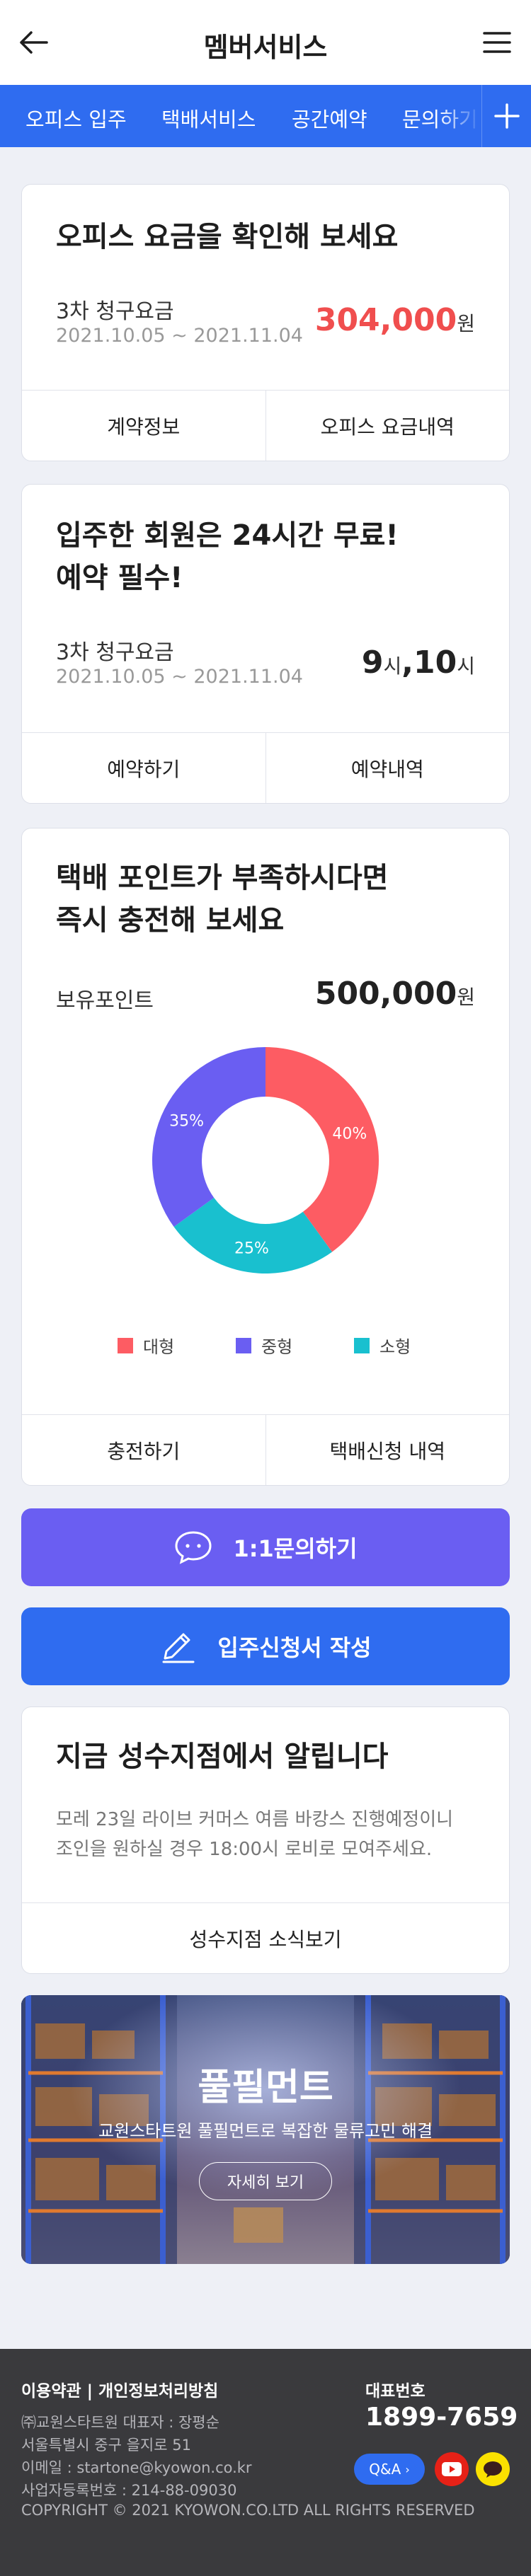 This screenshot has height=2576, width=531. I want to click on banner-more-button: 자세히 보기, so click(265, 2181).